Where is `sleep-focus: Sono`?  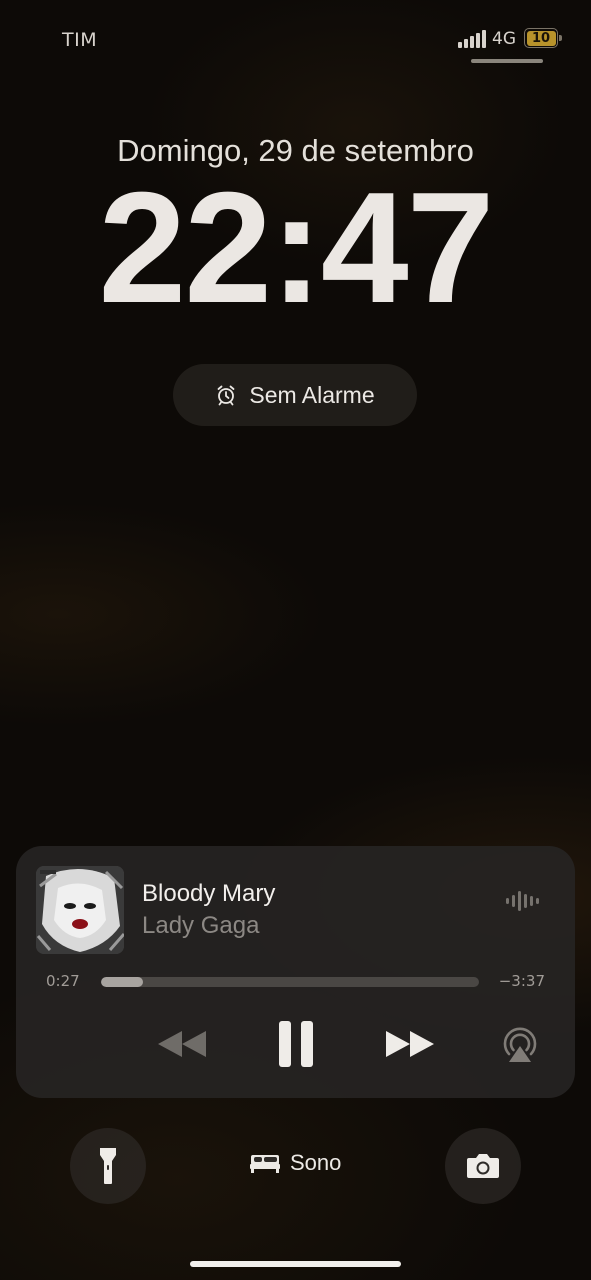 sleep-focus: Sono is located at coordinates (295, 1163).